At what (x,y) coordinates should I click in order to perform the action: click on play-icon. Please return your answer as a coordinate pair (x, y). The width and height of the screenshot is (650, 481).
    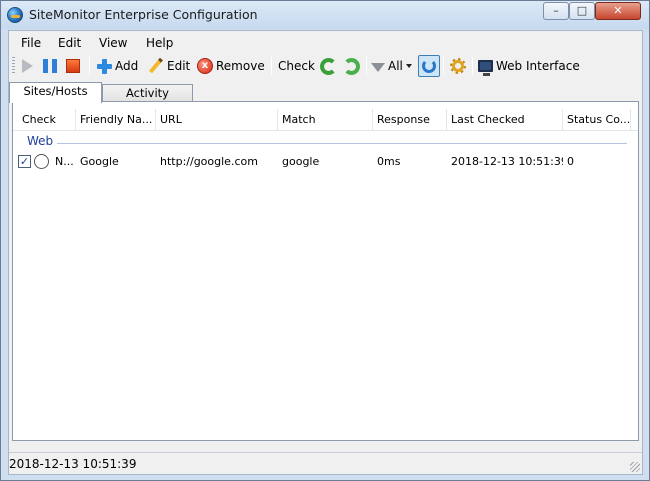
    Looking at the image, I should click on (27, 66).